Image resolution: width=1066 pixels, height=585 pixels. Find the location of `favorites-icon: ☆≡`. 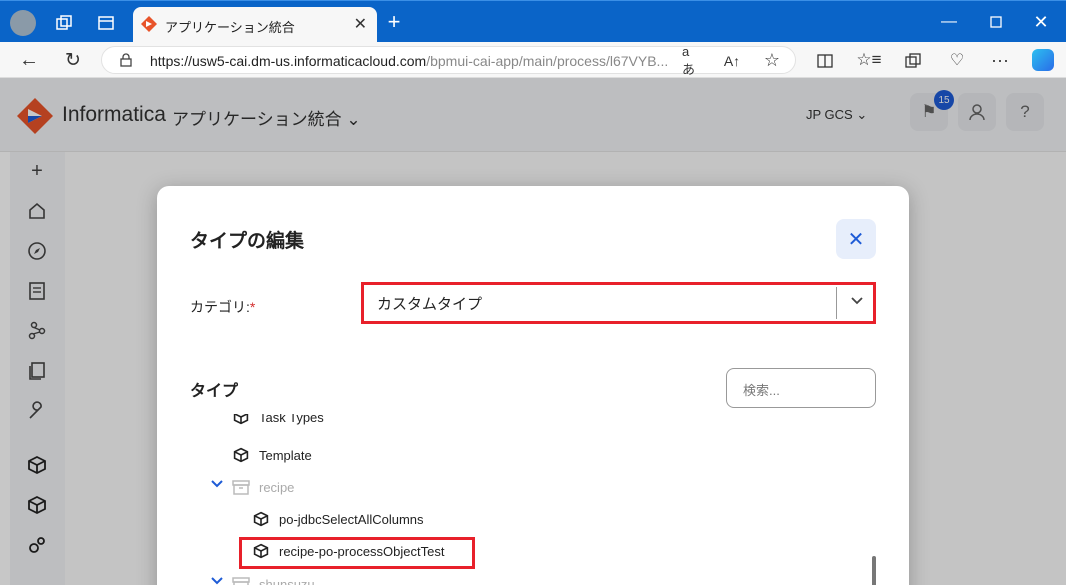

favorites-icon: ☆≡ is located at coordinates (868, 60).